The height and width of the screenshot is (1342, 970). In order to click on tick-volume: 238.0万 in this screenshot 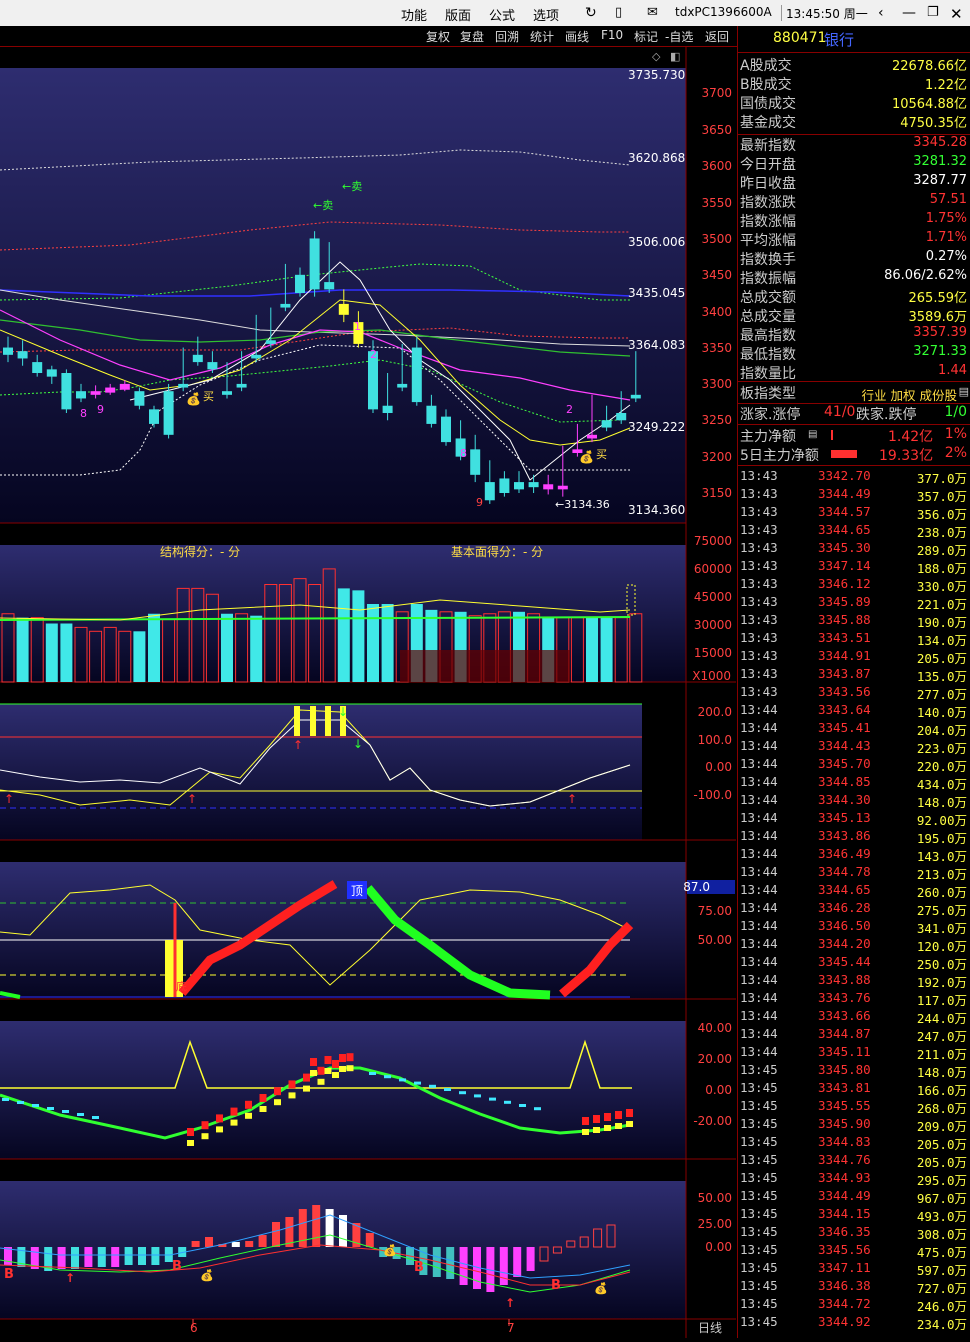, I will do `click(941, 532)`.